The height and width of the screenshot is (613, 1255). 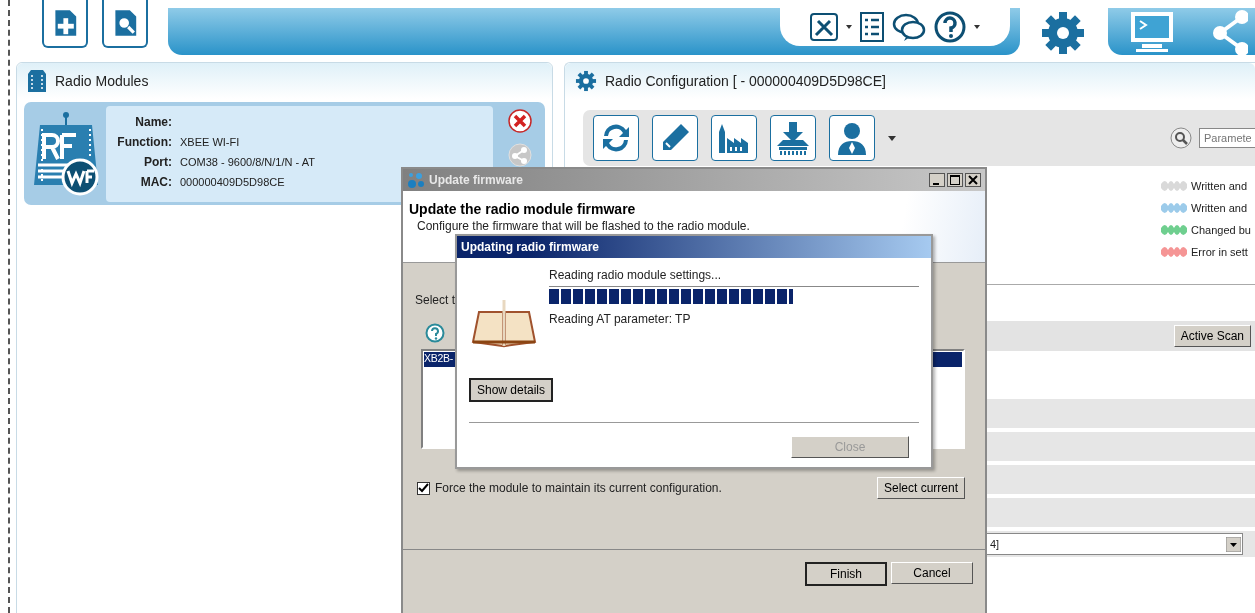 What do you see at coordinates (102, 81) in the screenshot?
I see `panel-title: Radio Modules` at bounding box center [102, 81].